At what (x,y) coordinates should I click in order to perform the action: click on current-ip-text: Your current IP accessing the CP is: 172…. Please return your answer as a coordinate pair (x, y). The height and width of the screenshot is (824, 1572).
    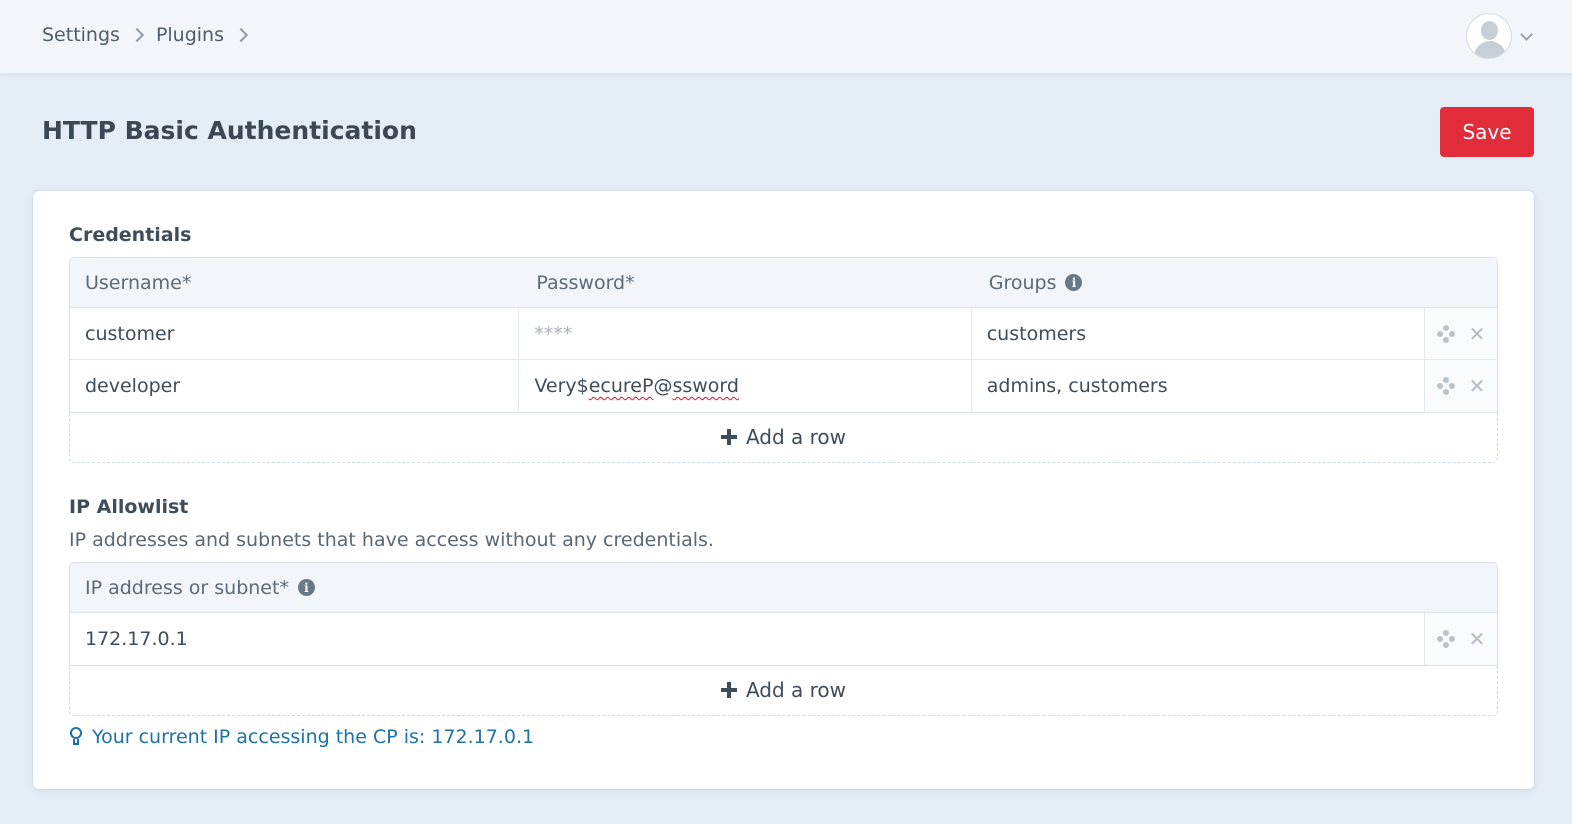
    Looking at the image, I should click on (313, 737).